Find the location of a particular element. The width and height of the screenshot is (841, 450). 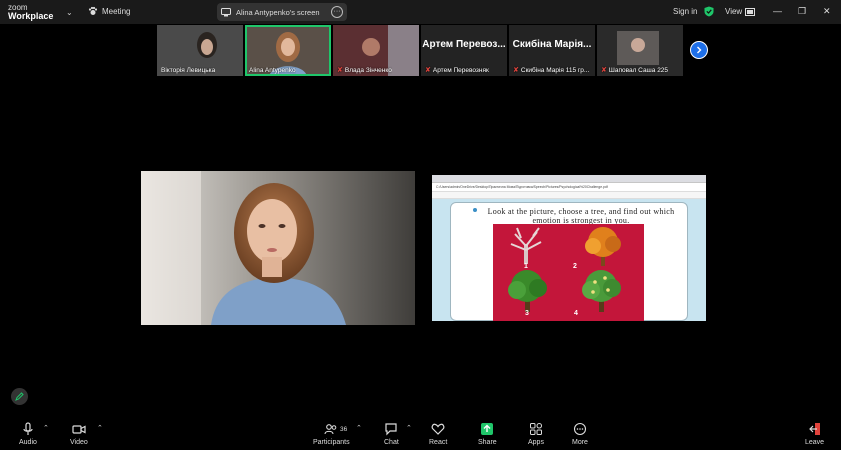

tree-number-2: 2 is located at coordinates (575, 266).